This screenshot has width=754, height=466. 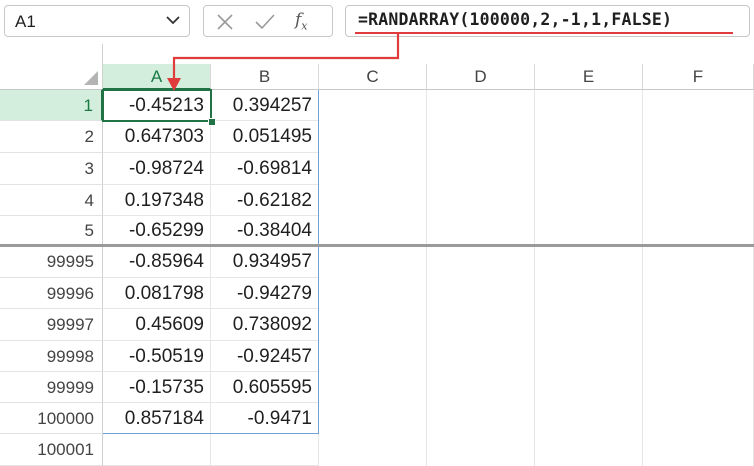 What do you see at coordinates (481, 77) in the screenshot?
I see `column-header-d: D` at bounding box center [481, 77].